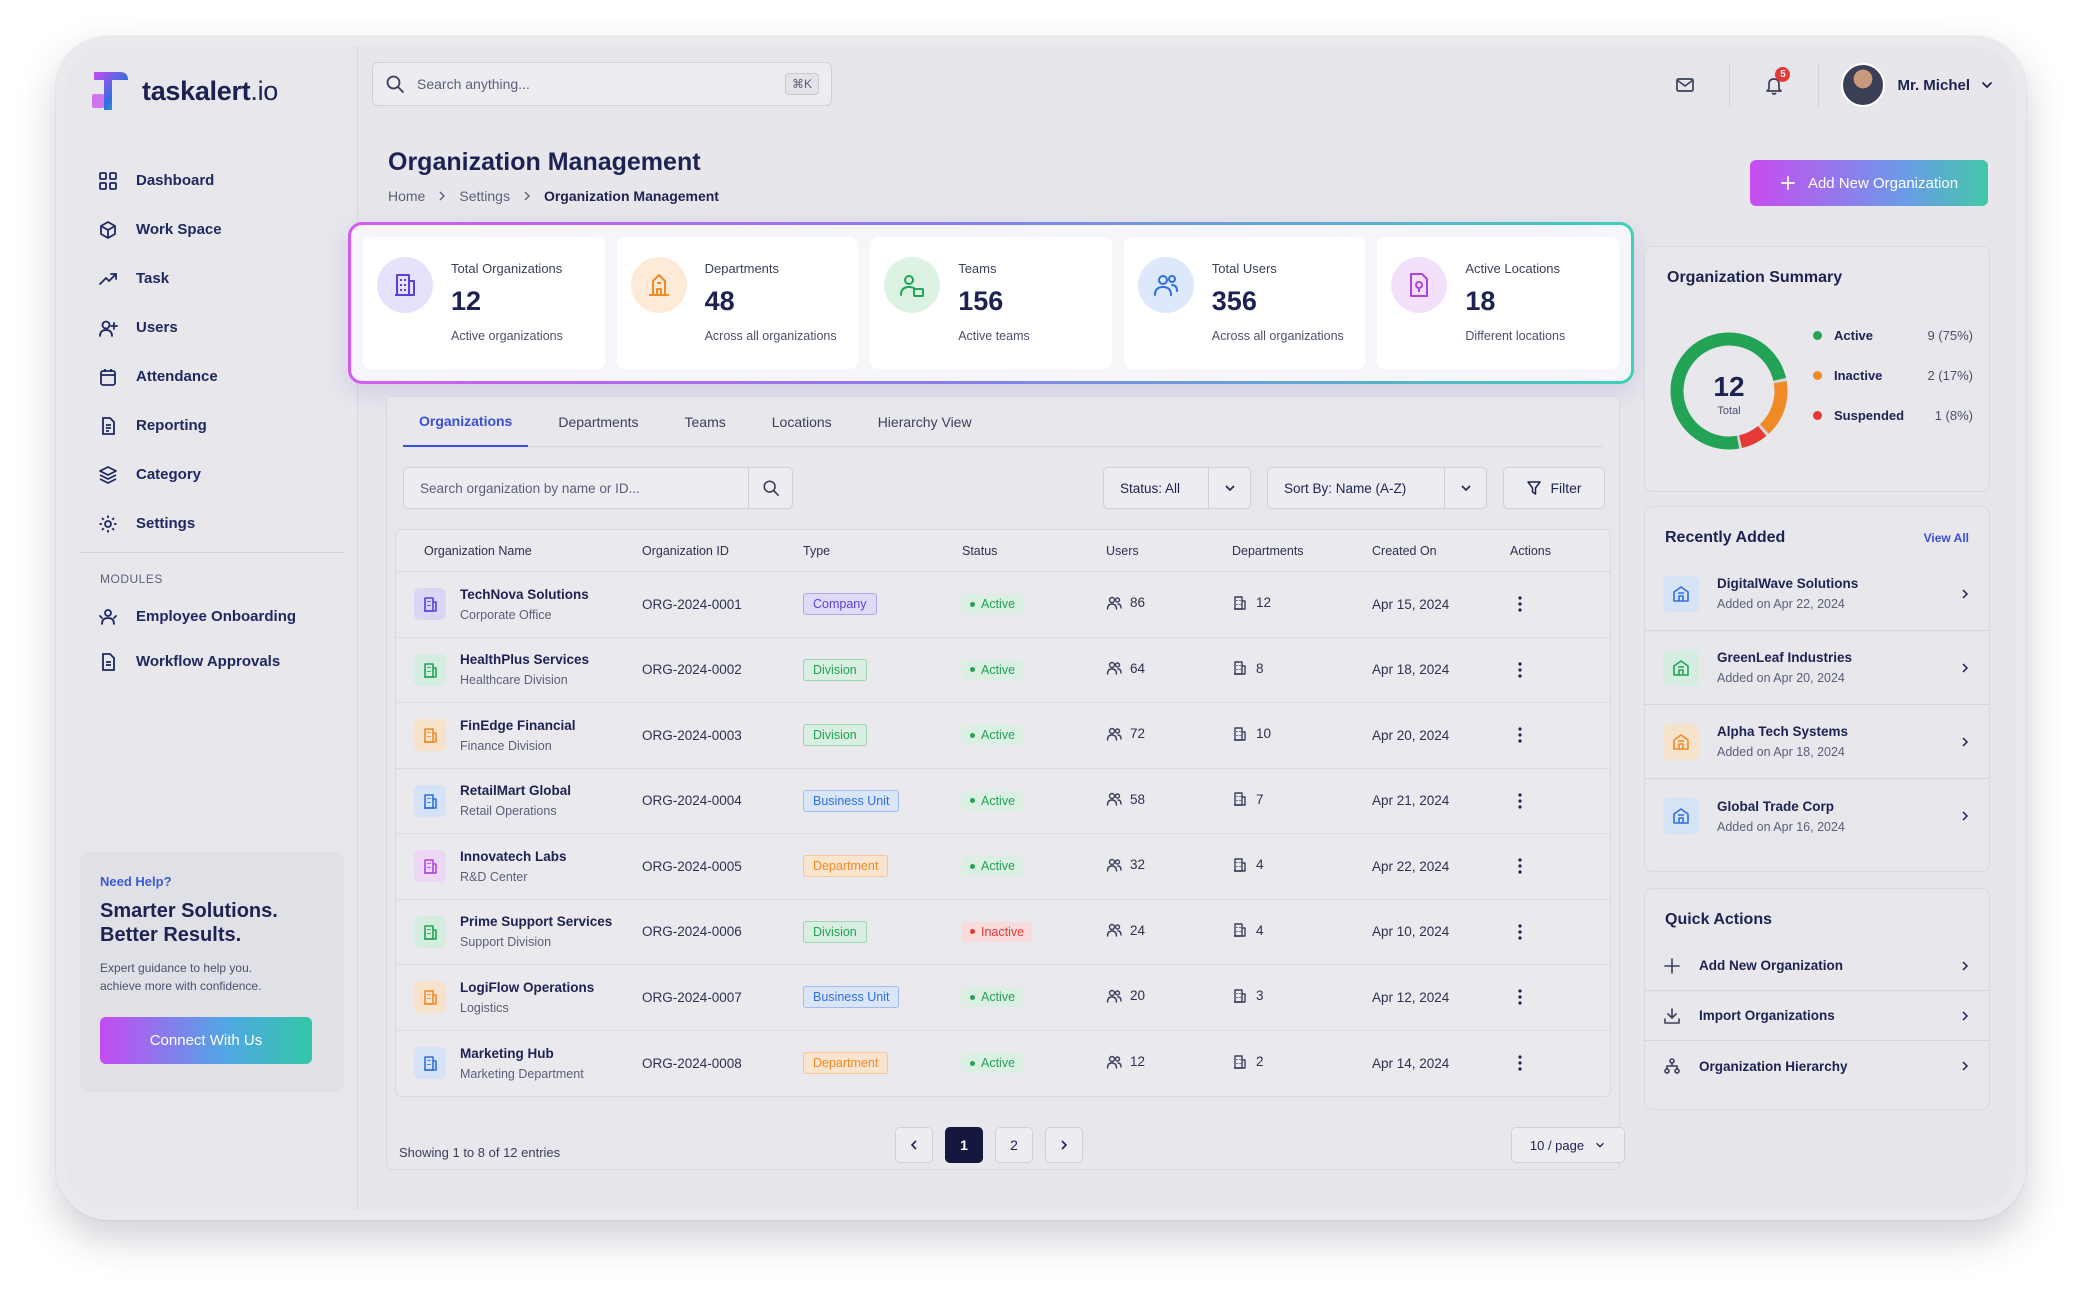  I want to click on mail-icon, so click(1685, 85).